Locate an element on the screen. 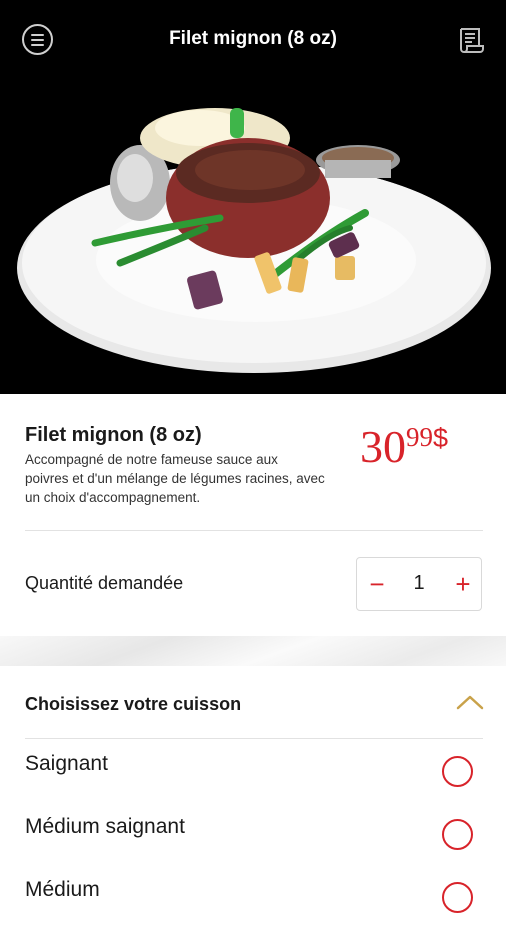 Image resolution: width=506 pixels, height=938 pixels. top-bar: Filet mignon (8 oz) is located at coordinates (253, 39).